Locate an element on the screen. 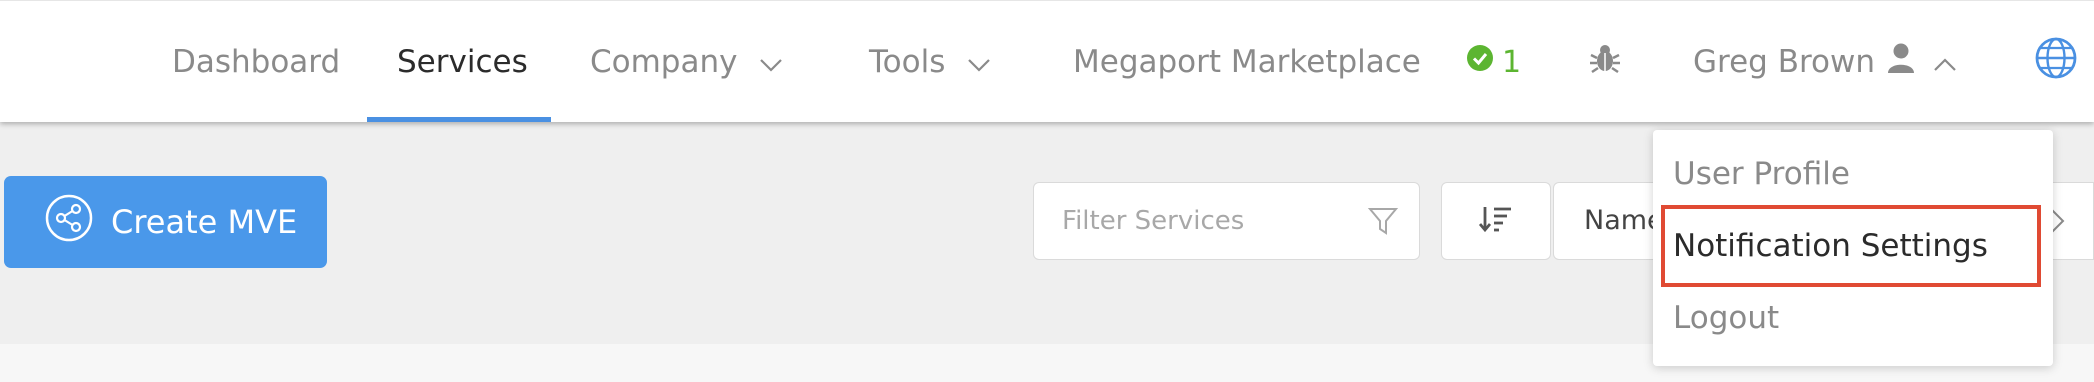  nav-dashboard: Dashboard is located at coordinates (256, 62).